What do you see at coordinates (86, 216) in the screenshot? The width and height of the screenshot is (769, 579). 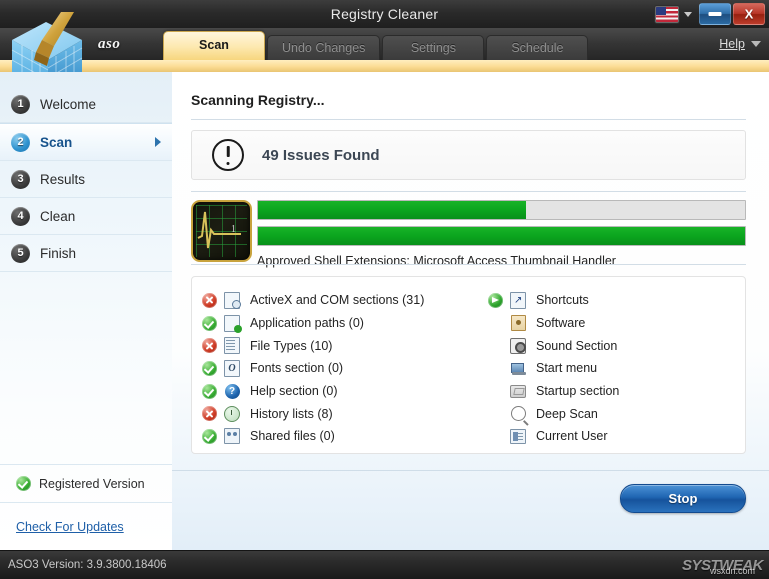 I see `sidebar-item-clean: 4 Clean` at bounding box center [86, 216].